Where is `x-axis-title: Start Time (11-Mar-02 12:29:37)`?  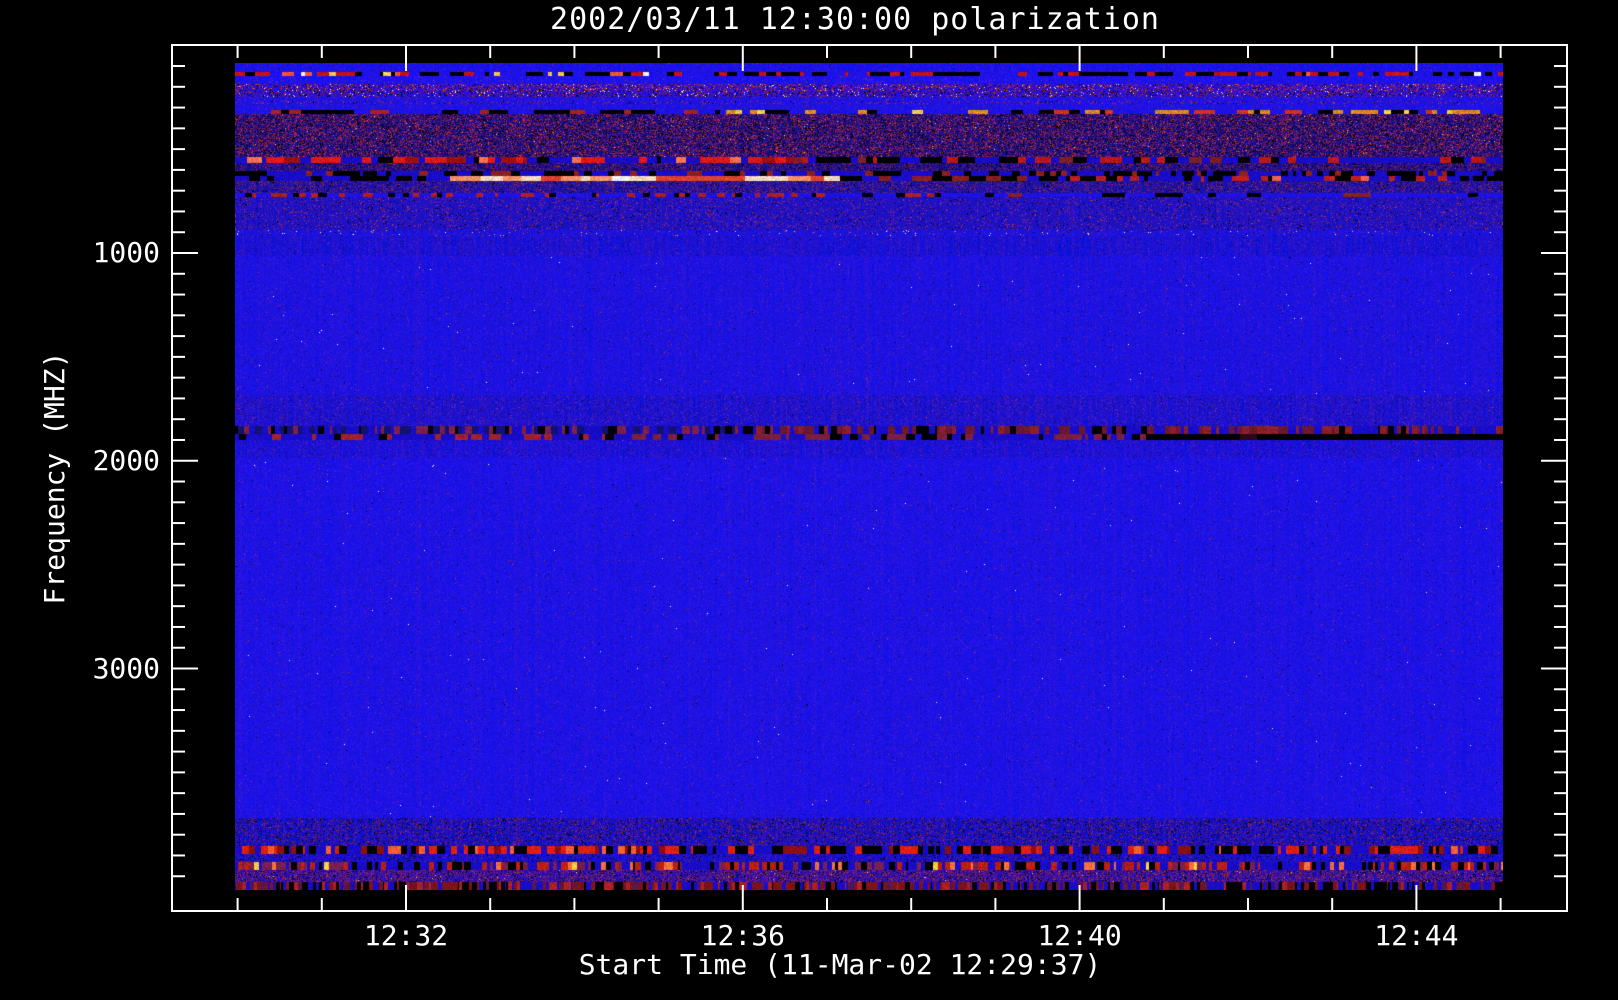 x-axis-title: Start Time (11-Mar-02 12:29:37) is located at coordinates (840, 964).